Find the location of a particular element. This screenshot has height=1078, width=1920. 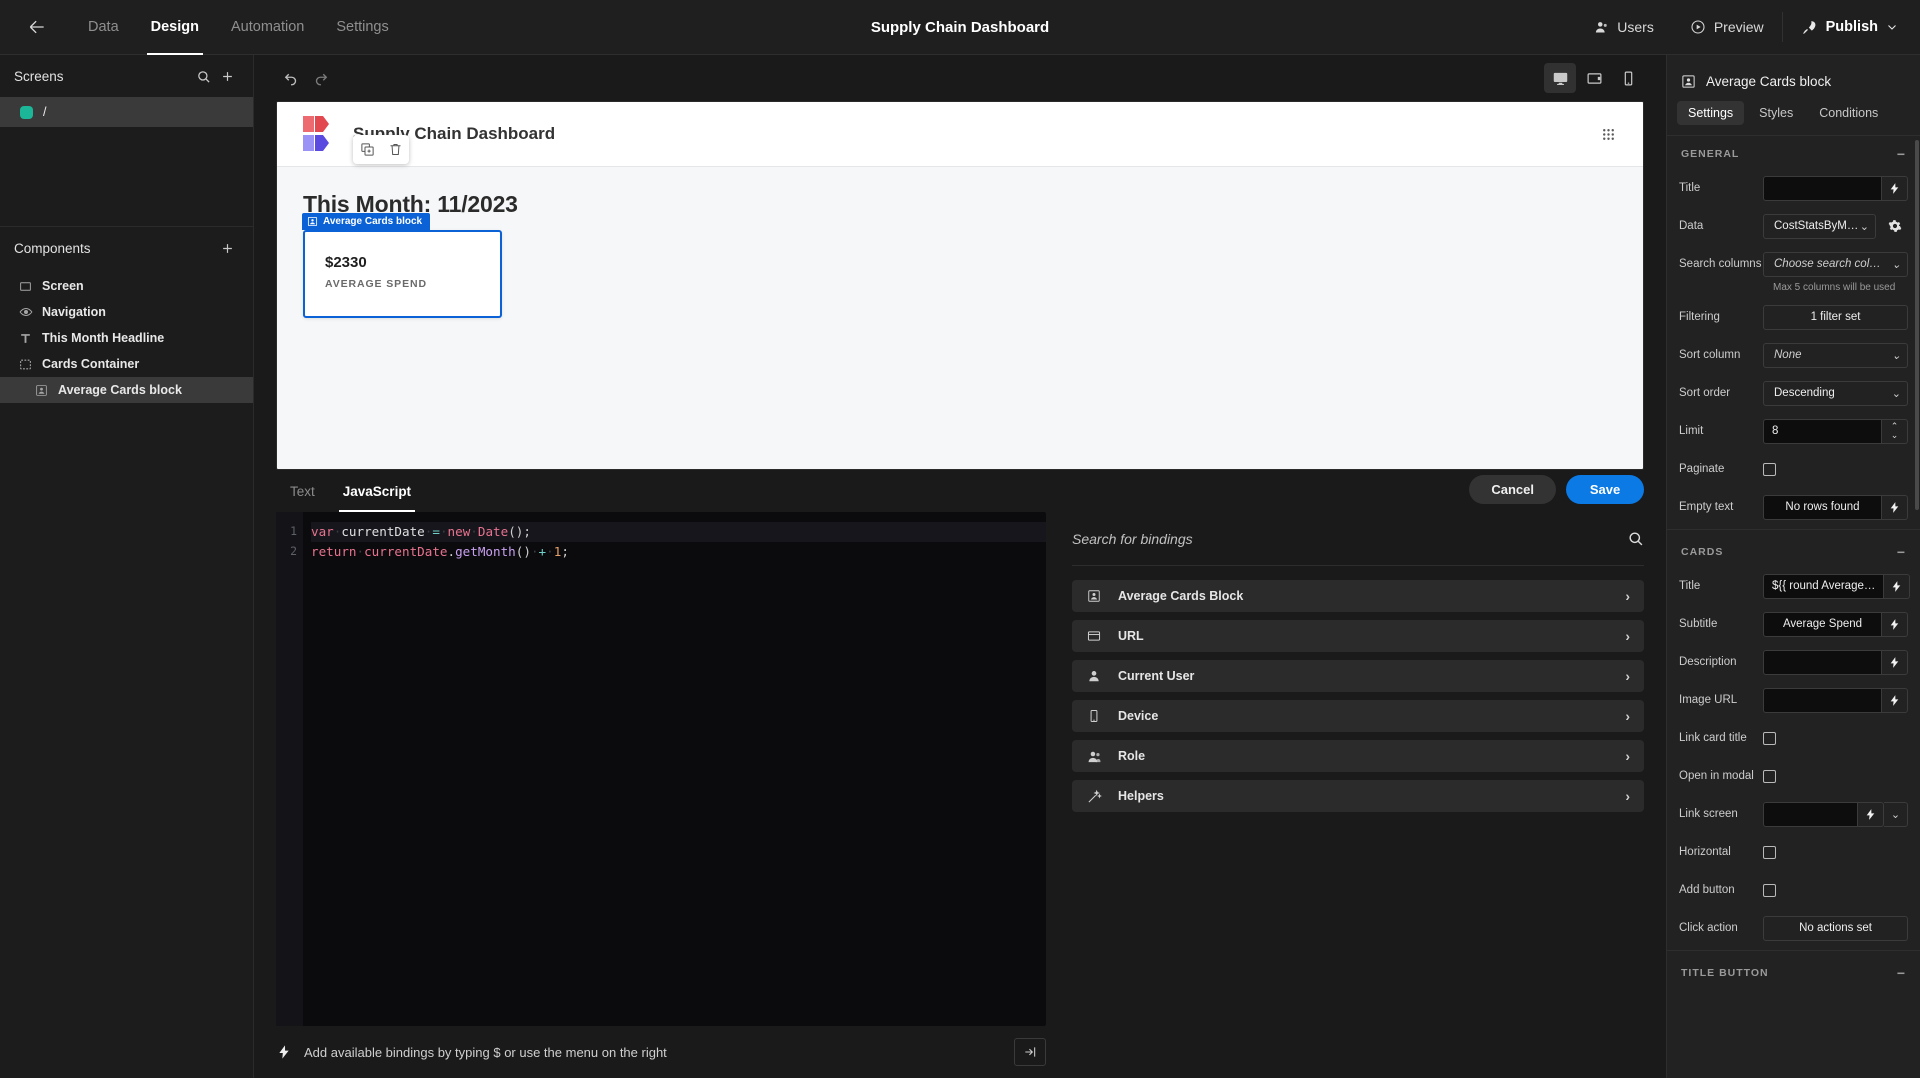

checkbox-add-button is located at coordinates (1769, 890).